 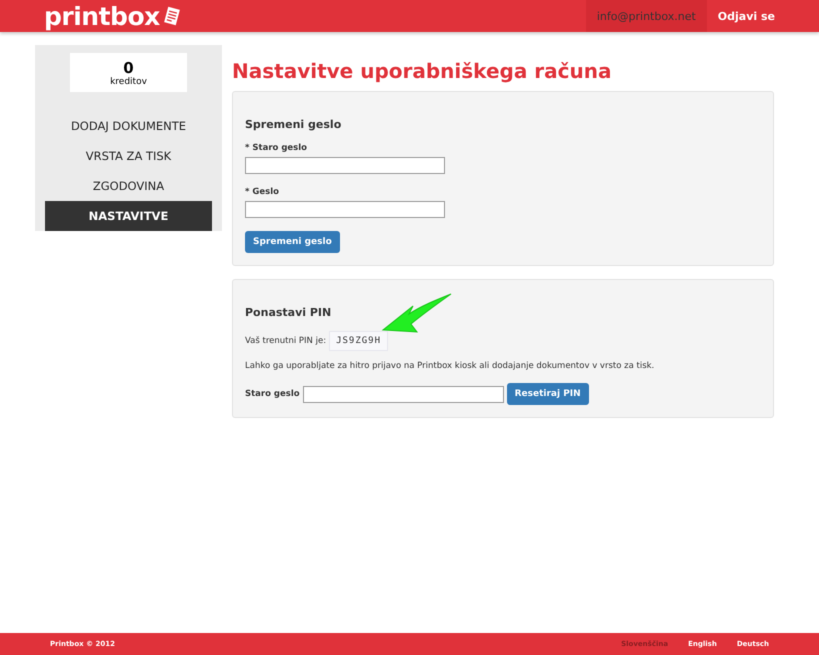 I want to click on sidebar-item: ZGODOVINA, so click(x=128, y=186).